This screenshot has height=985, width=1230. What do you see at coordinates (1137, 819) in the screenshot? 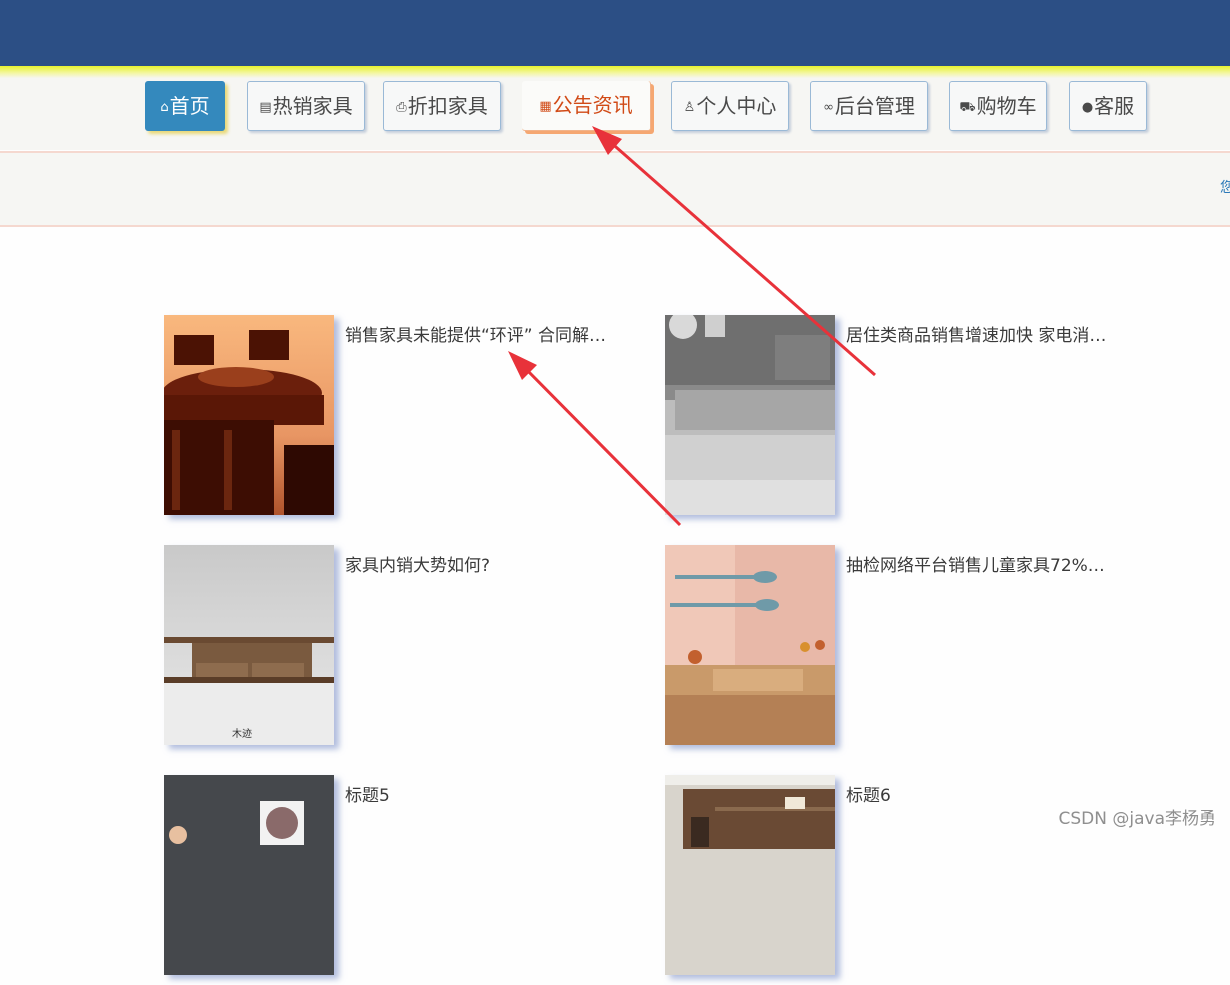
I see `watermark: CSDN @java李杨勇` at bounding box center [1137, 819].